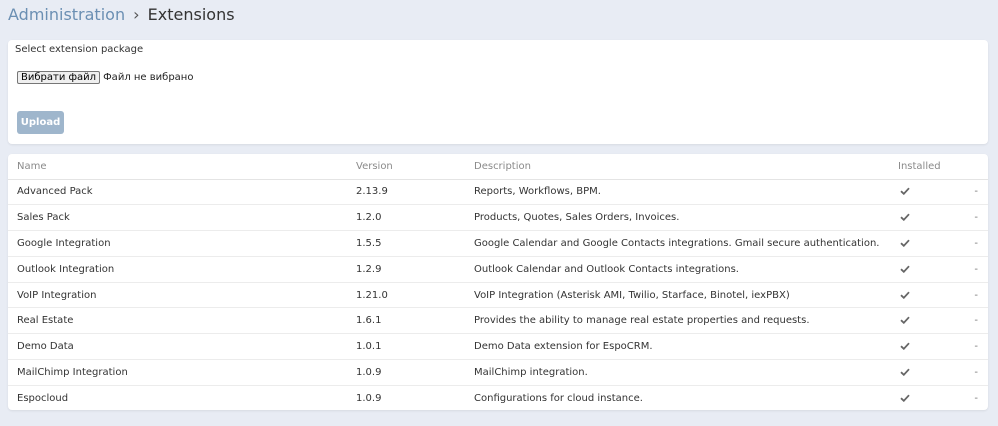 This screenshot has width=998, height=426. What do you see at coordinates (406, 269) in the screenshot?
I see `extension-version: 1.2.9` at bounding box center [406, 269].